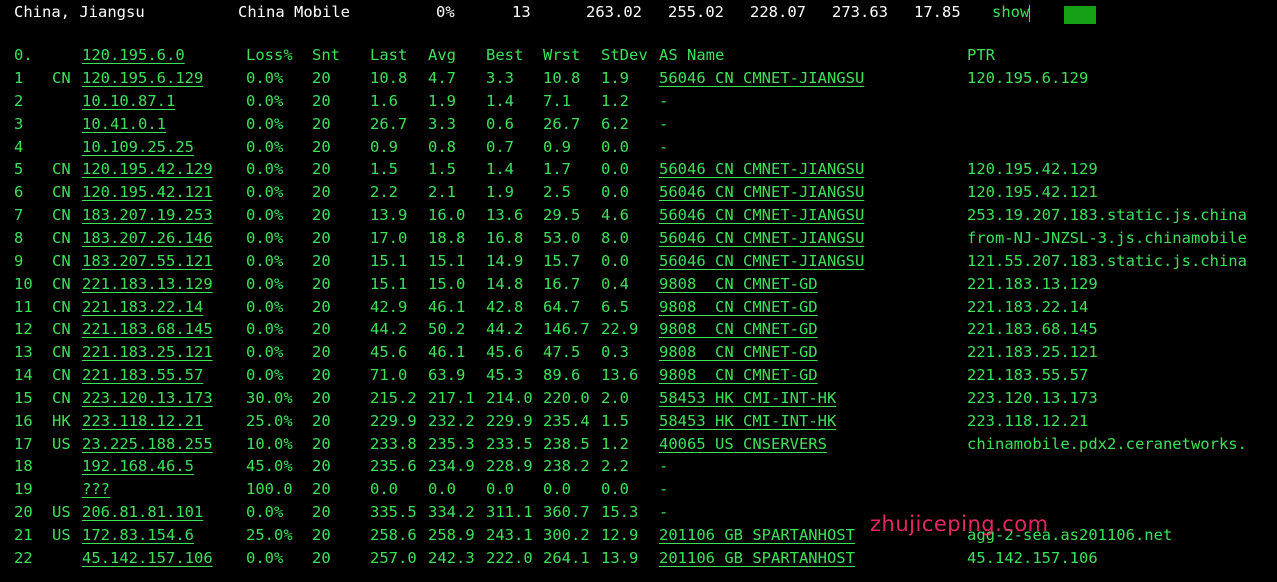  Describe the element at coordinates (147, 329) in the screenshot. I see `hop-host-link: 221.183.68.145` at that location.